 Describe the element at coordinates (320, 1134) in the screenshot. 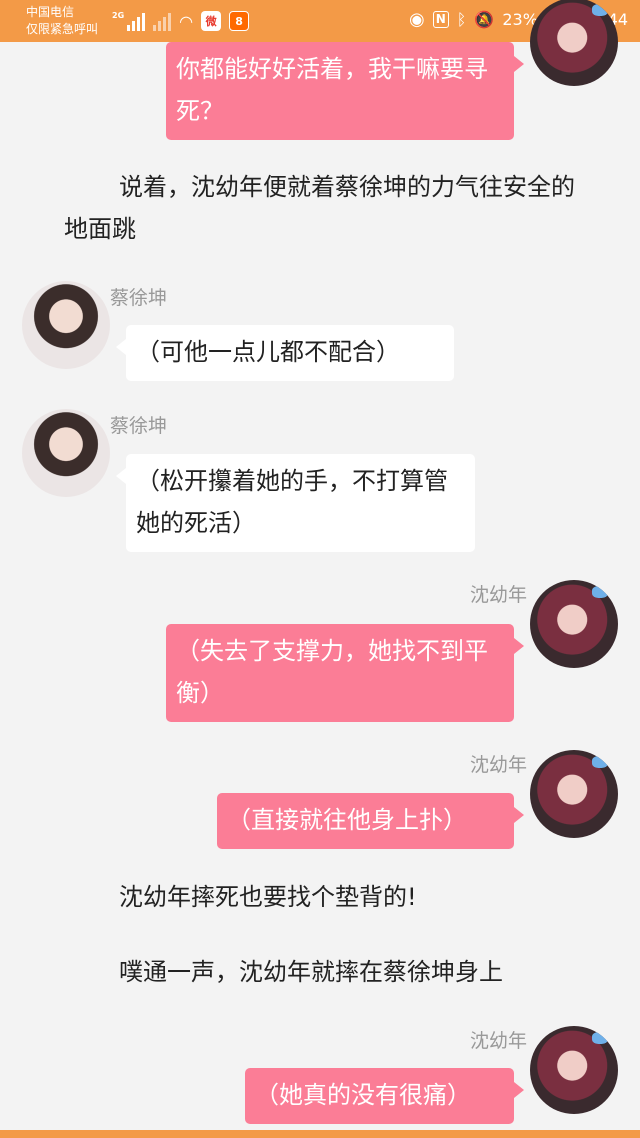

I see `bottom-edge-bar` at that location.